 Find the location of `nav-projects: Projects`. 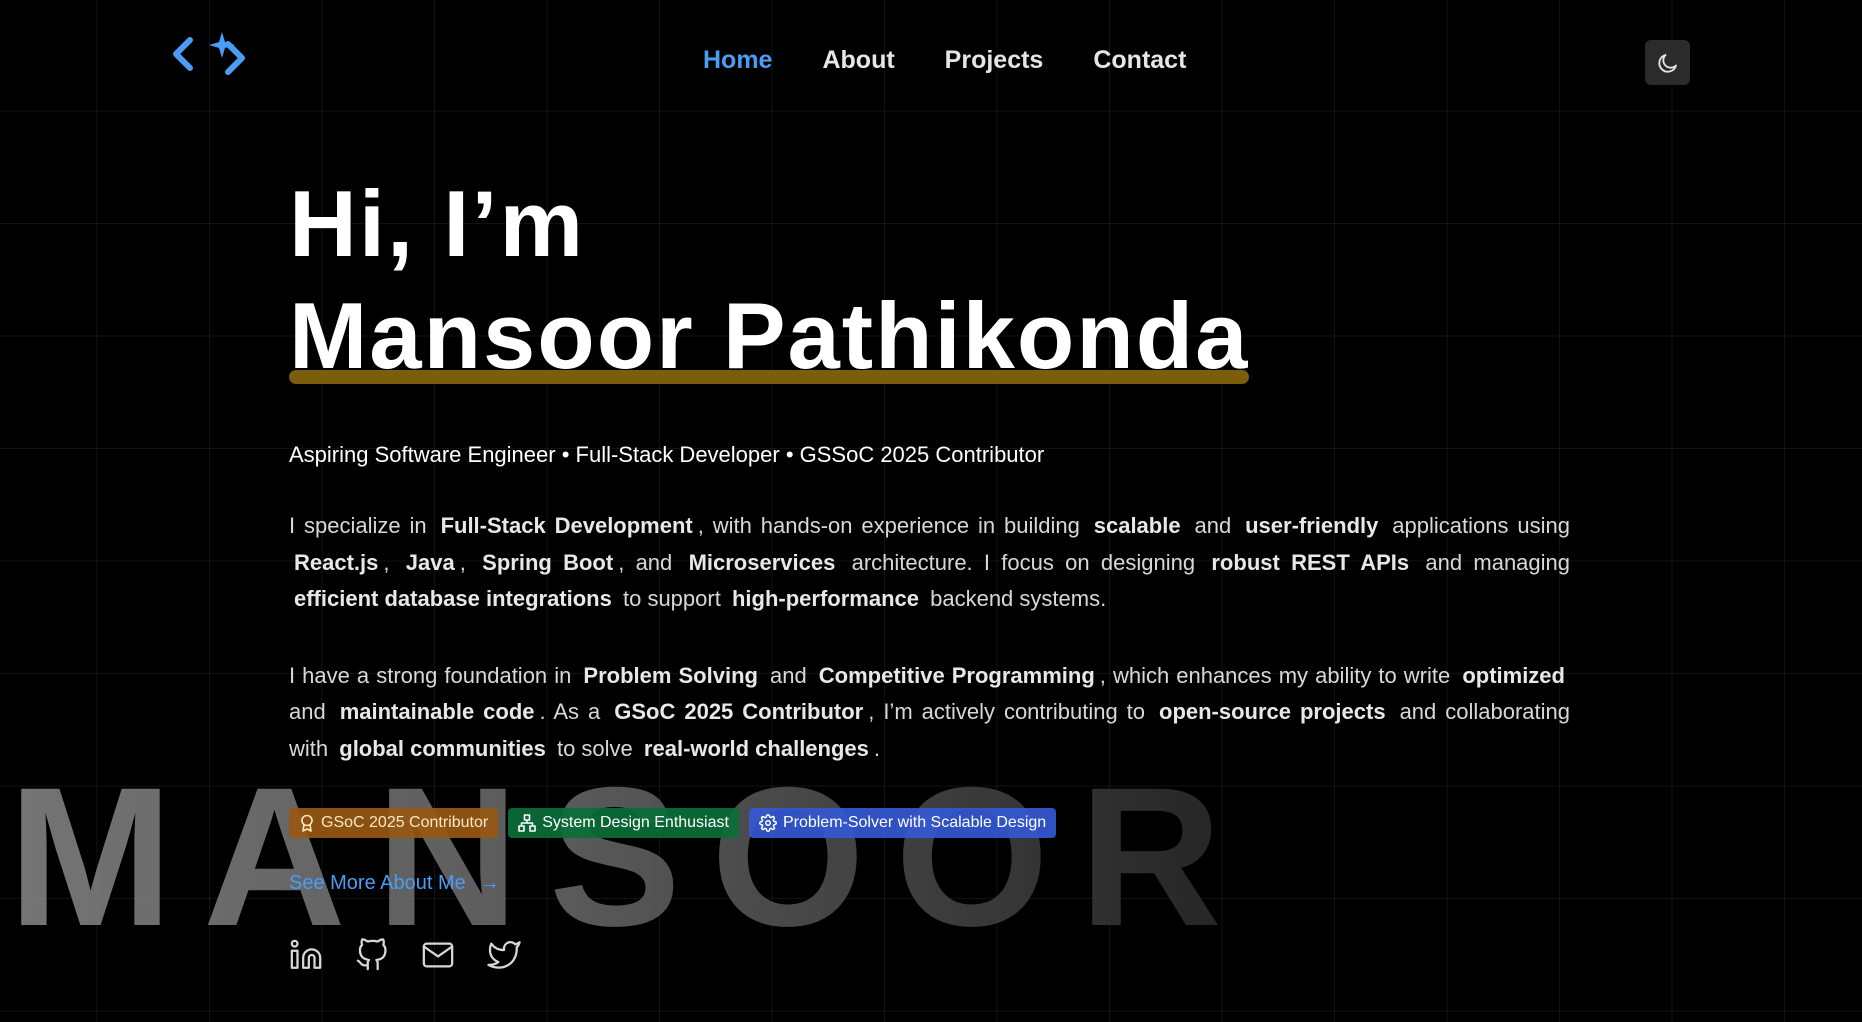

nav-projects: Projects is located at coordinates (994, 60).